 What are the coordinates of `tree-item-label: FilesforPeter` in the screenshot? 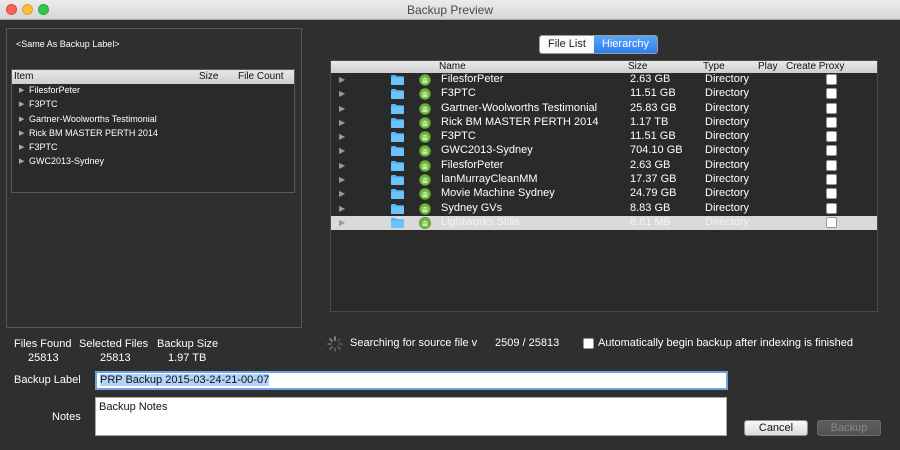 It's located at (55, 90).